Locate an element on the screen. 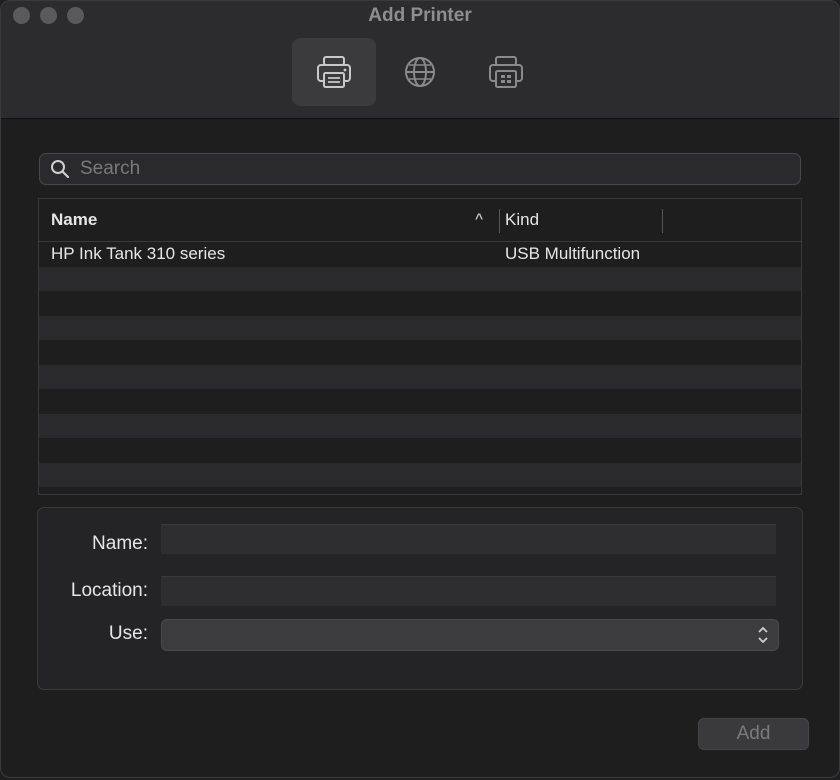 The image size is (840, 780). printer-name-cell: HP Ink Tank 310 series is located at coordinates (138, 254).